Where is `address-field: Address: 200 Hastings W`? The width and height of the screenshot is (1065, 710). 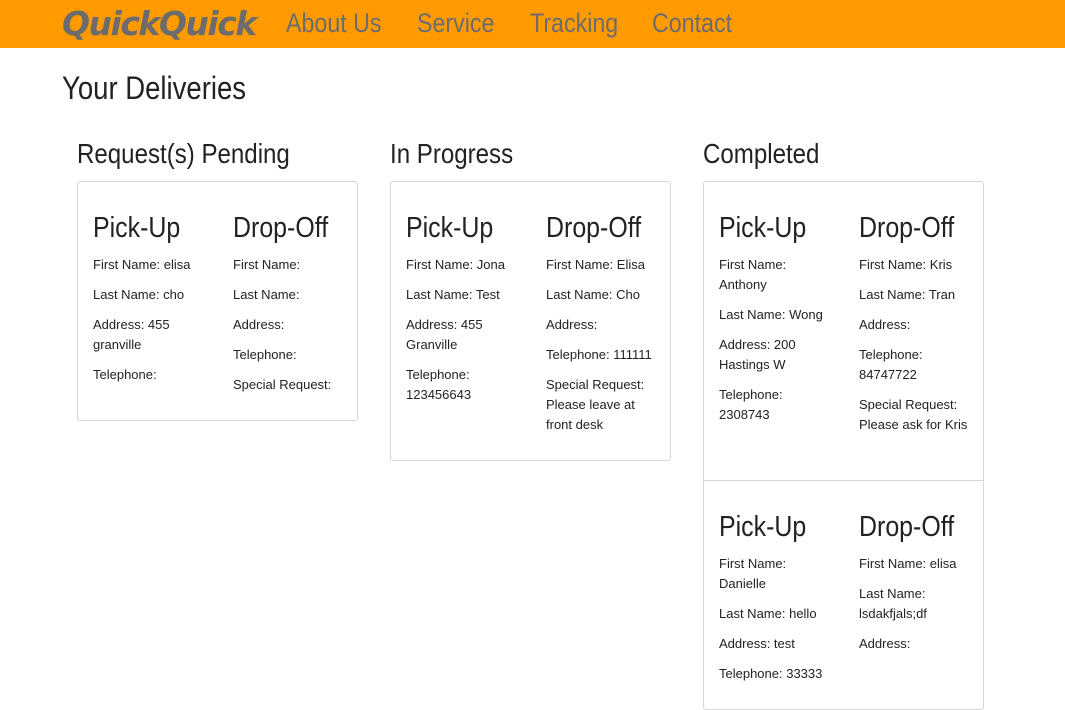
address-field: Address: 200 Hastings W is located at coordinates (757, 354).